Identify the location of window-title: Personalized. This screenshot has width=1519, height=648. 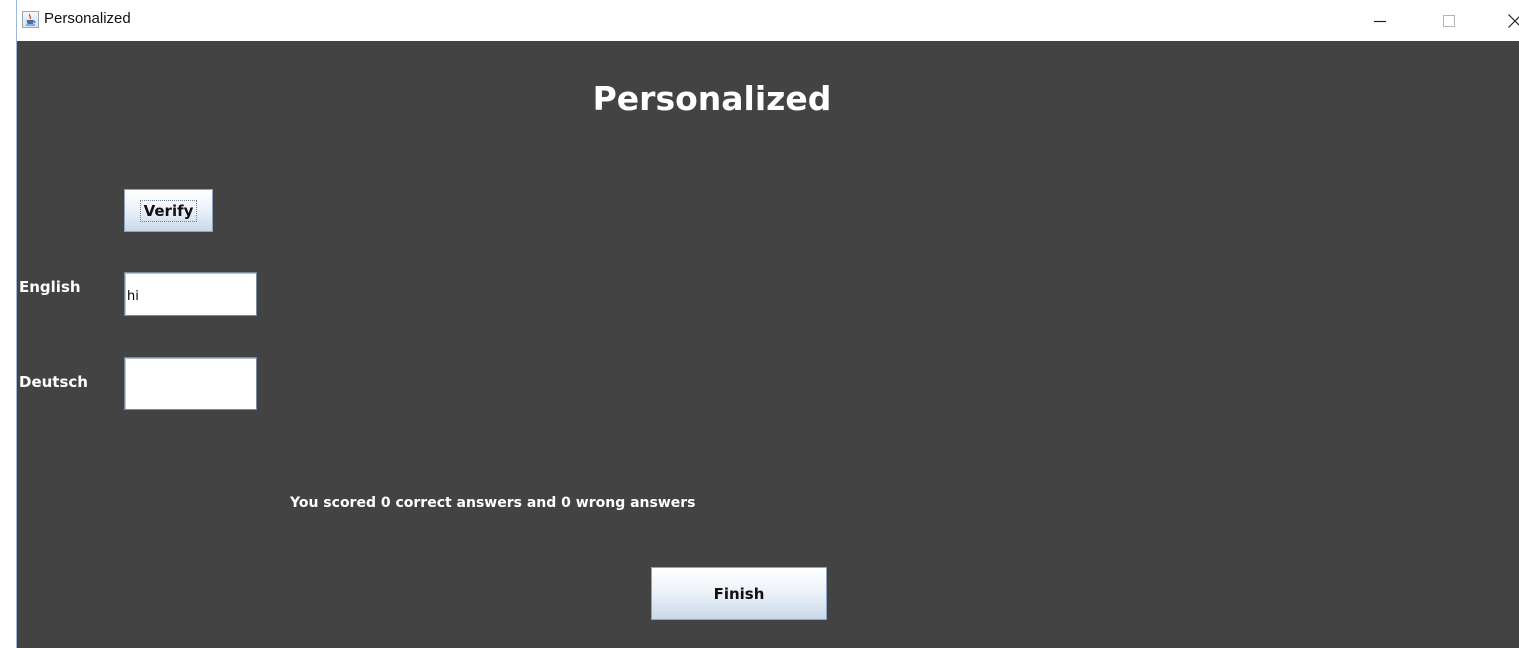
(87, 18).